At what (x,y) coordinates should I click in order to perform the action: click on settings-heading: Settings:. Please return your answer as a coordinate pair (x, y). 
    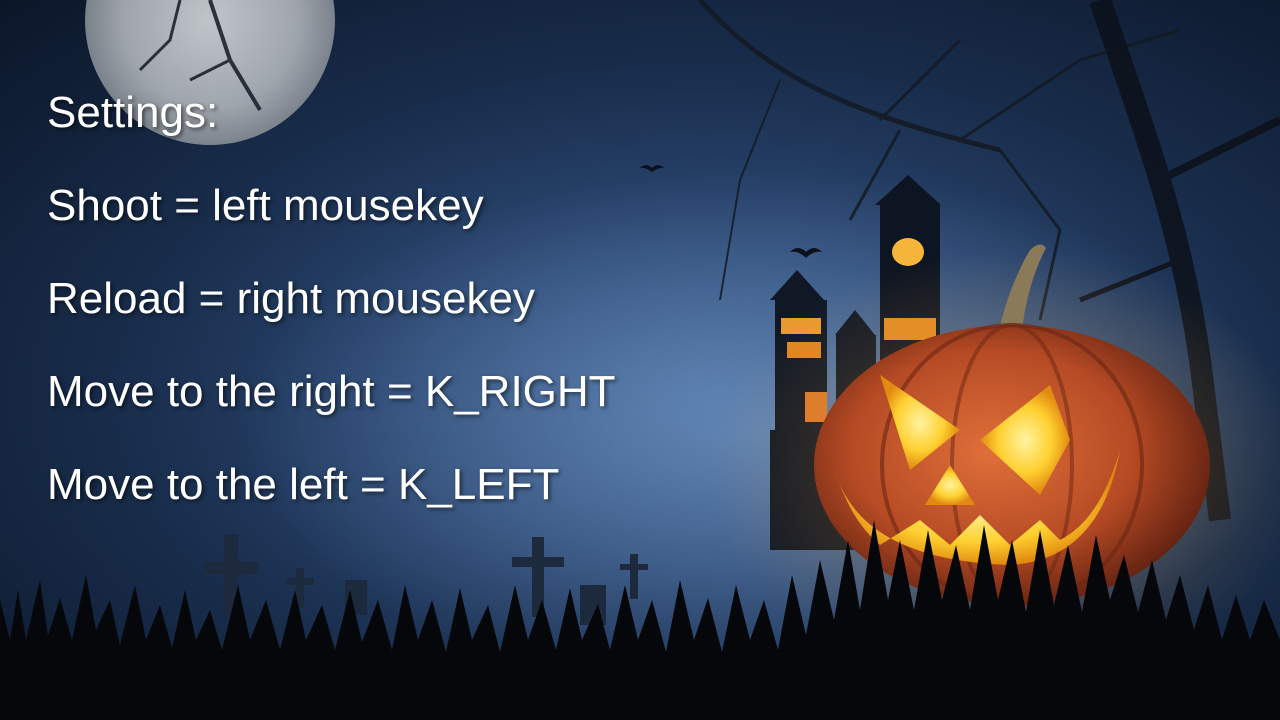
    Looking at the image, I should click on (133, 112).